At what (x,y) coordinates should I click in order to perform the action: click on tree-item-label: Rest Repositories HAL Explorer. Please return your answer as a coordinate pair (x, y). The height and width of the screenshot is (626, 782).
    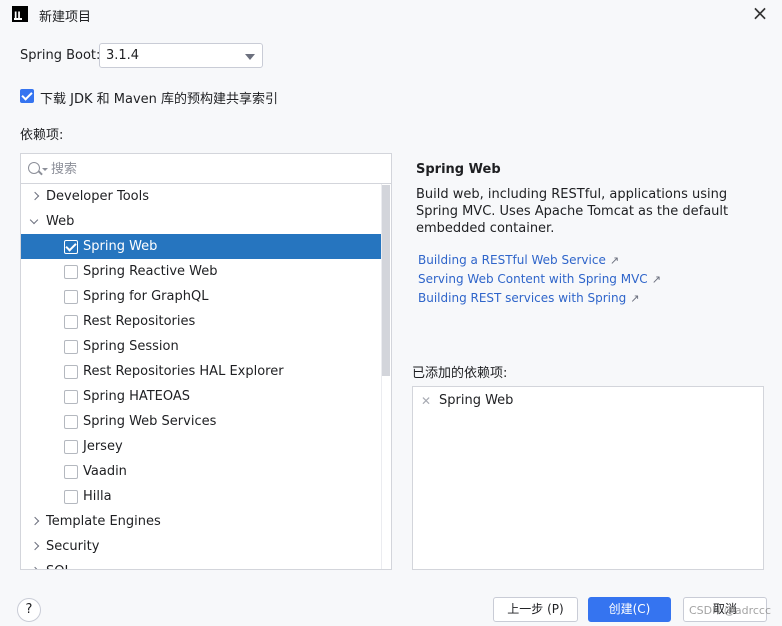
    Looking at the image, I should click on (183, 371).